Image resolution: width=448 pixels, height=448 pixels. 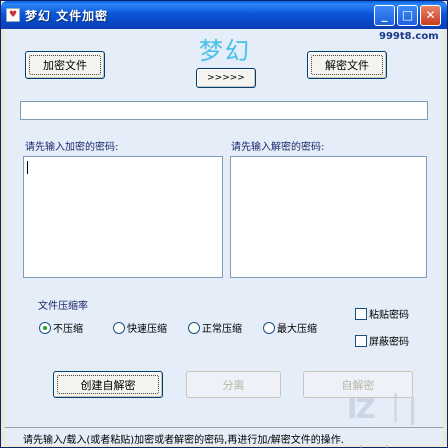 What do you see at coordinates (224, 110) in the screenshot?
I see `file-path-input` at bounding box center [224, 110].